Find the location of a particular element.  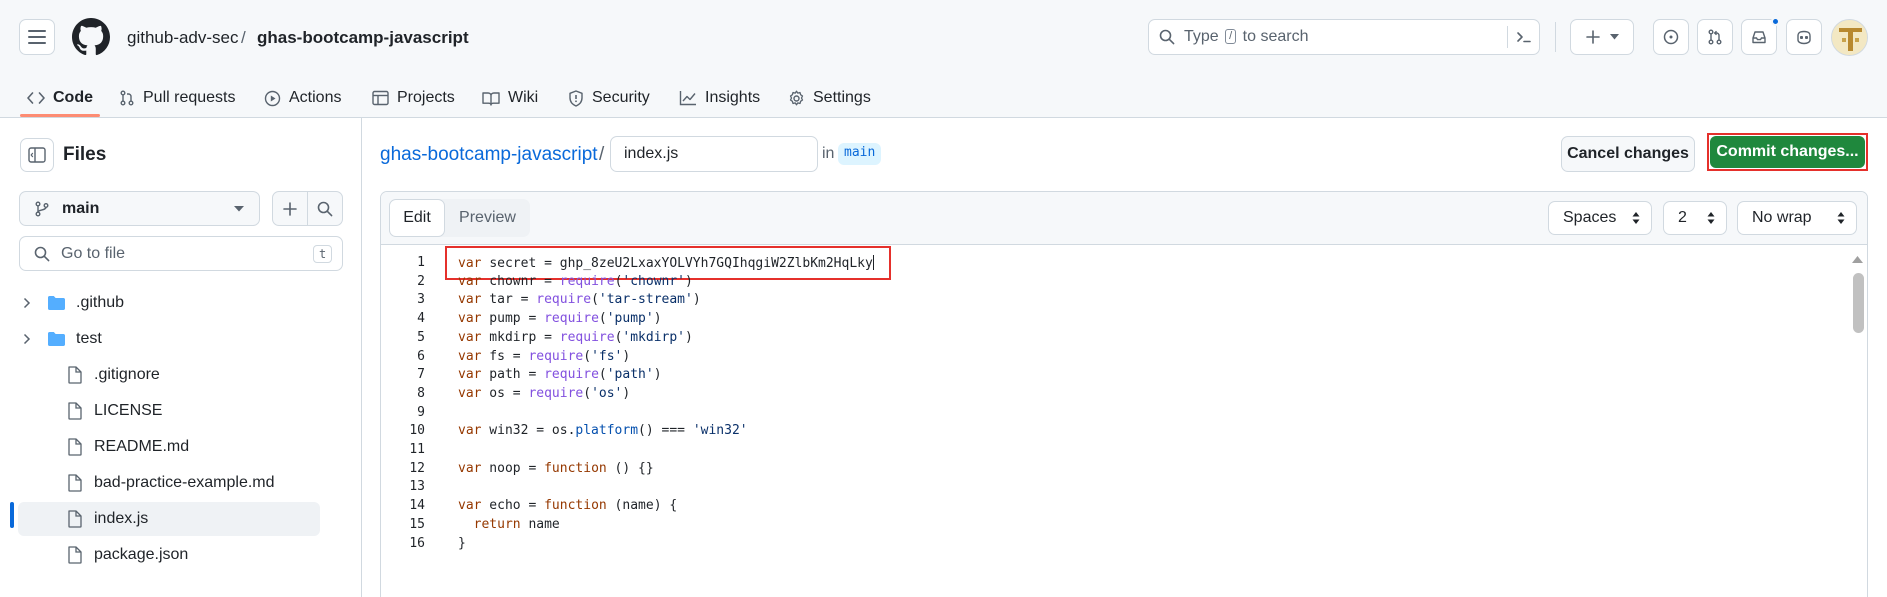

tab-code-label: Code is located at coordinates (73, 97).